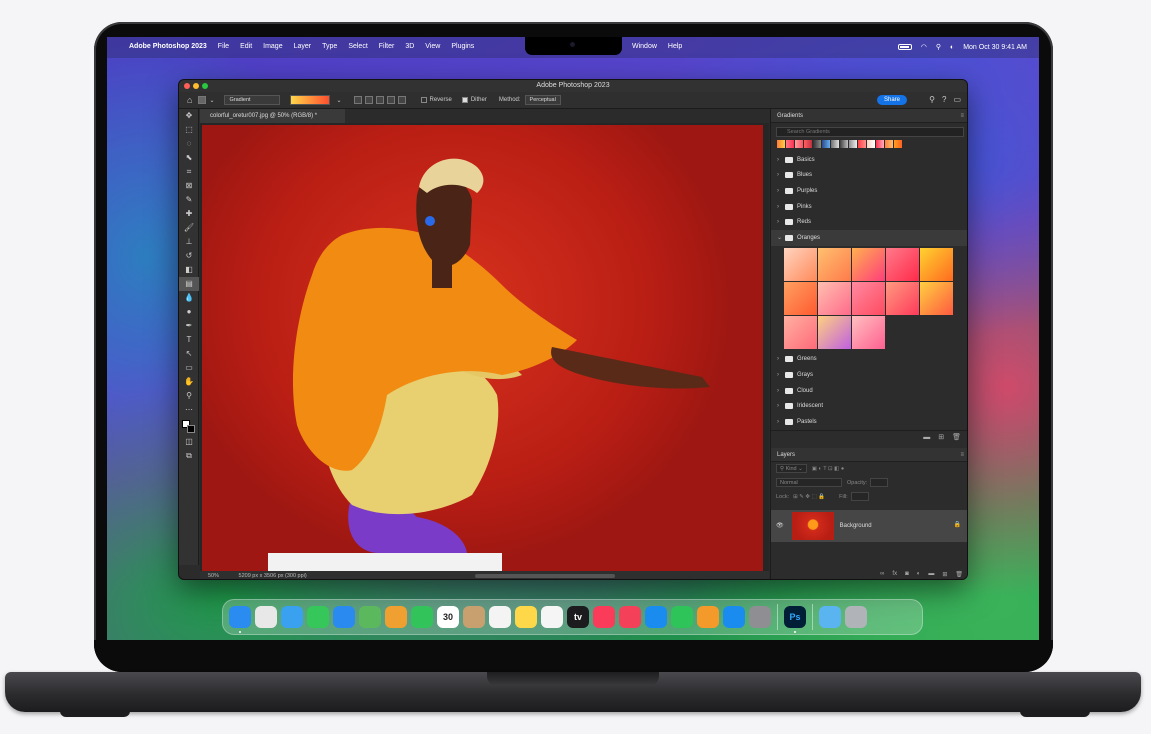 The image size is (1151, 734). I want to click on menu-layer: Layer, so click(303, 46).